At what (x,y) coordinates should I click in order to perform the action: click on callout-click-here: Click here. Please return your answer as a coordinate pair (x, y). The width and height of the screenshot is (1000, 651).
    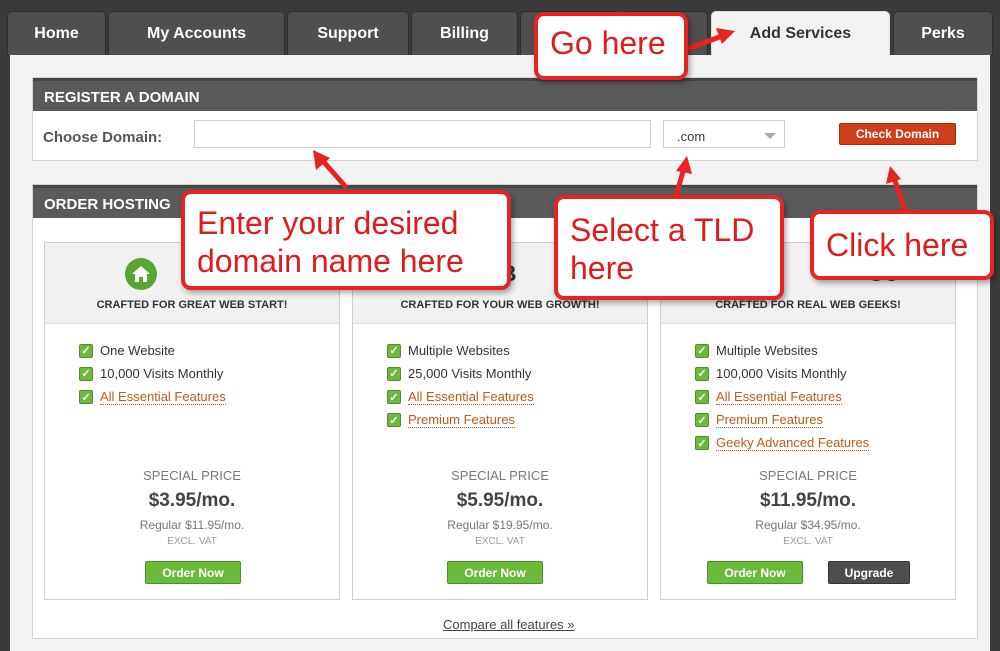
    Looking at the image, I should click on (902, 245).